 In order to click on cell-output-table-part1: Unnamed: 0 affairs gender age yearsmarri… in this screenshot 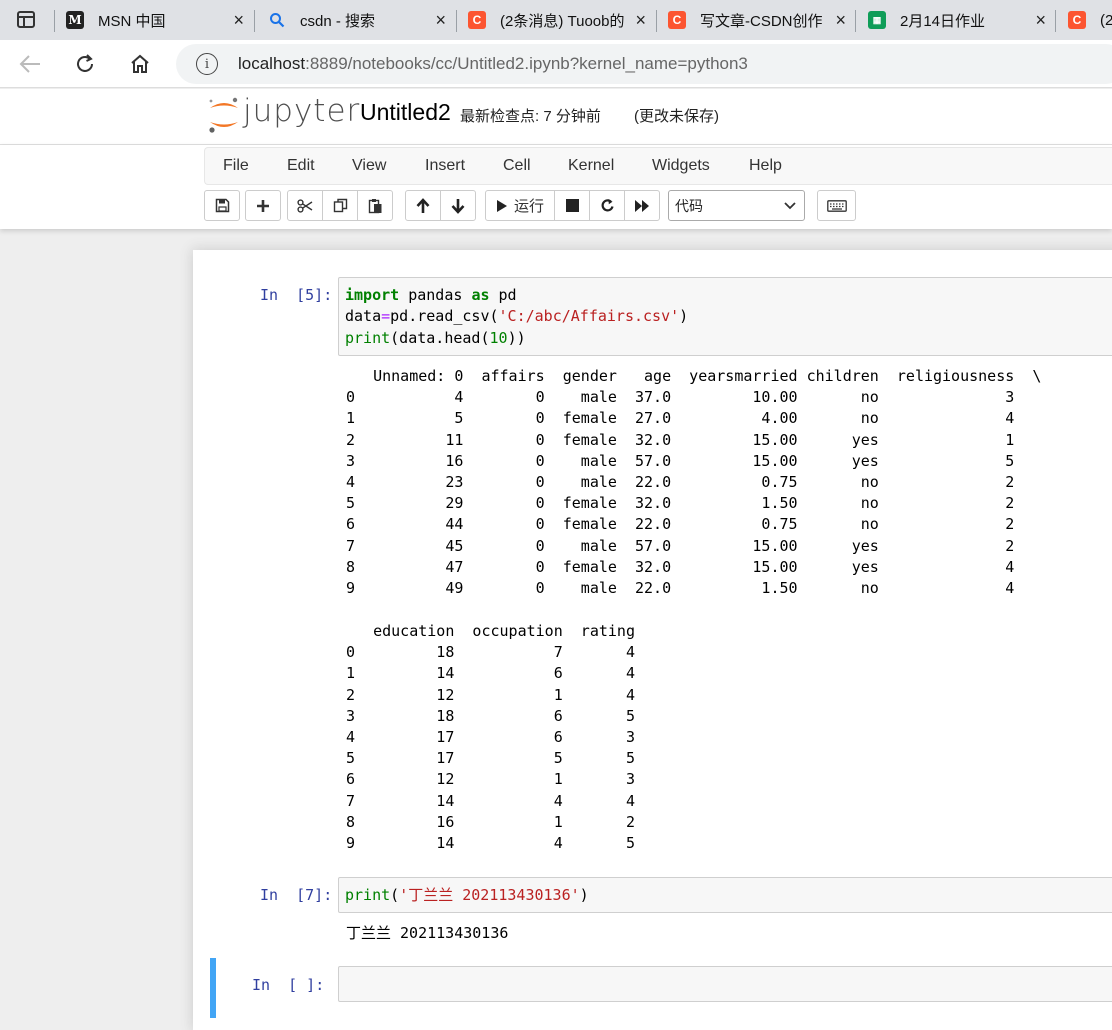, I will do `click(694, 482)`.